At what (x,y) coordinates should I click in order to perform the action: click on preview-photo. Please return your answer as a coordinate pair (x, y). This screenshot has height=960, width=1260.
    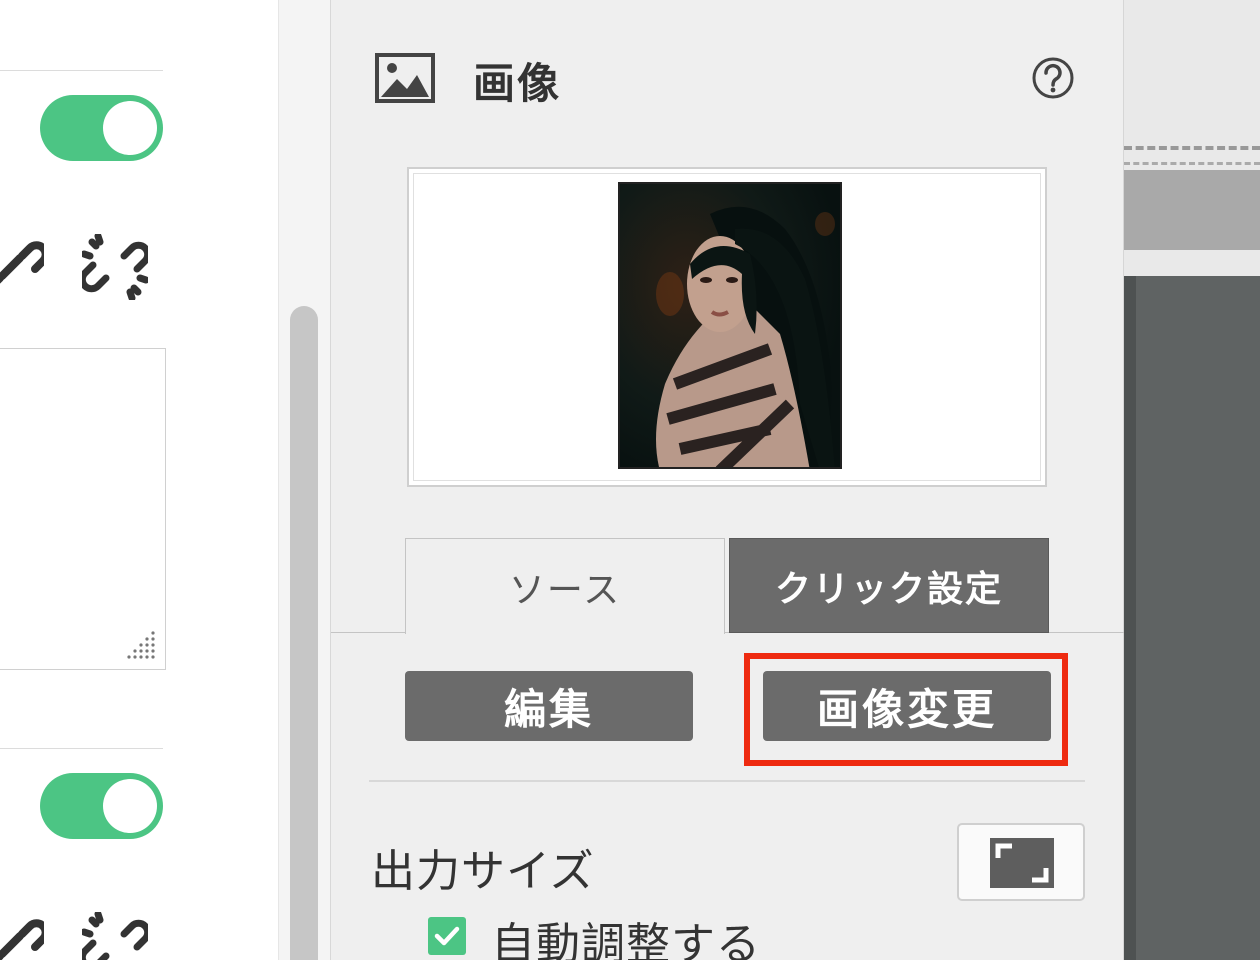
    Looking at the image, I should click on (730, 325).